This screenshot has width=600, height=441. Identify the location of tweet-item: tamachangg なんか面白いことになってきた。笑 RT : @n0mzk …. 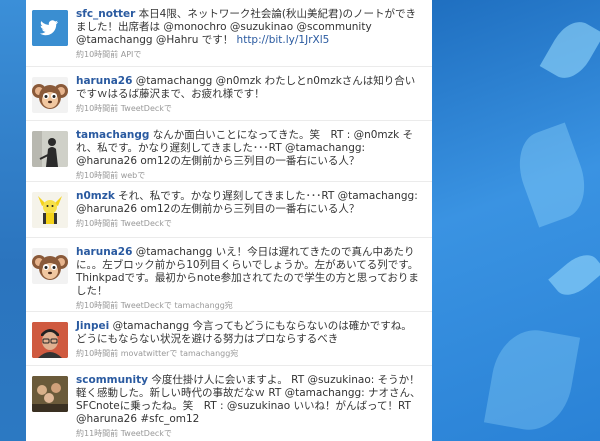
(229, 151).